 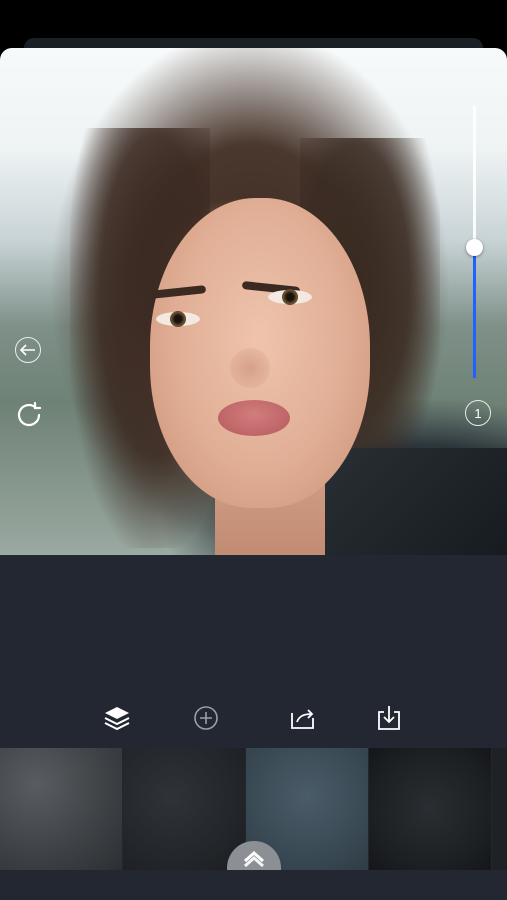 I want to click on share-icon, so click(x=302, y=719).